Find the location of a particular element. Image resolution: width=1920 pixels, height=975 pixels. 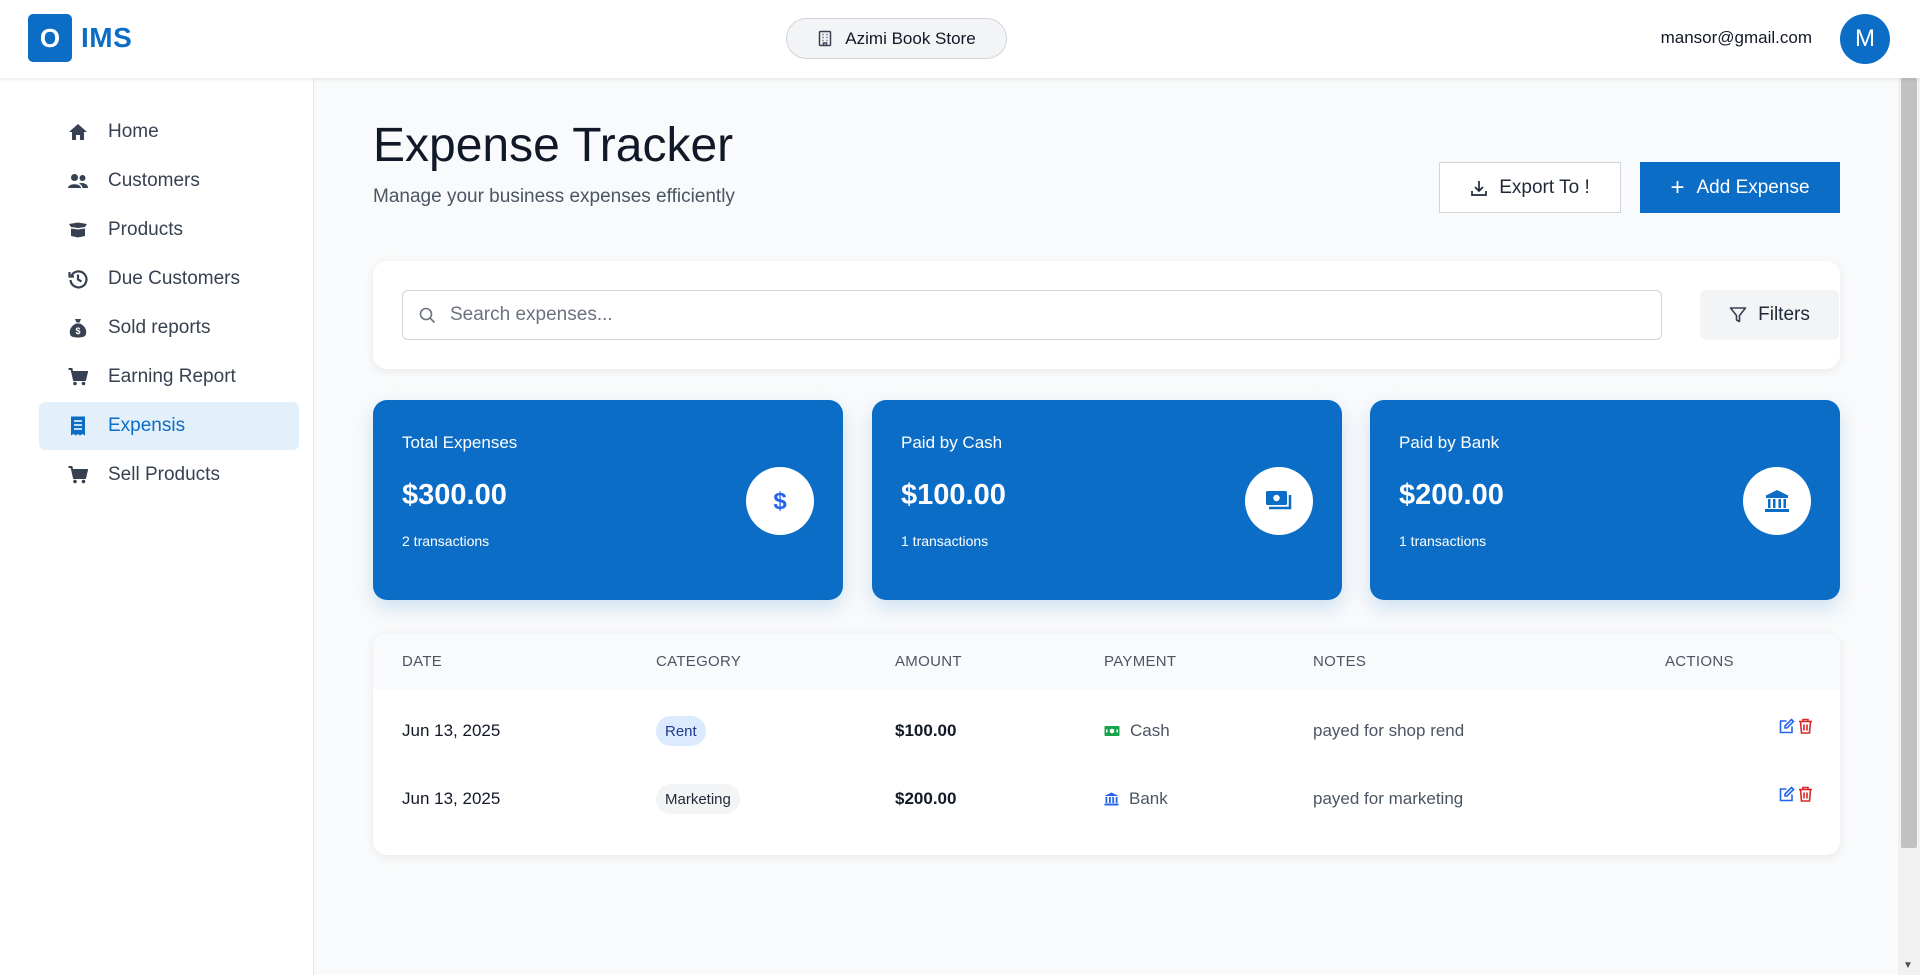

payment-label: Cash is located at coordinates (1150, 730).